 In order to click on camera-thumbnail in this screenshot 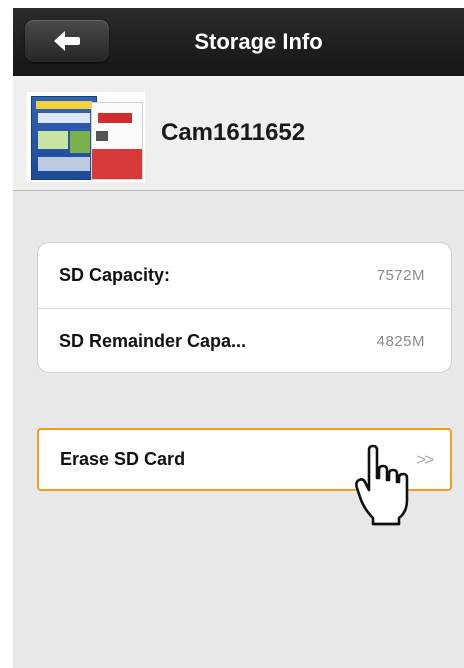, I will do `click(86, 137)`.